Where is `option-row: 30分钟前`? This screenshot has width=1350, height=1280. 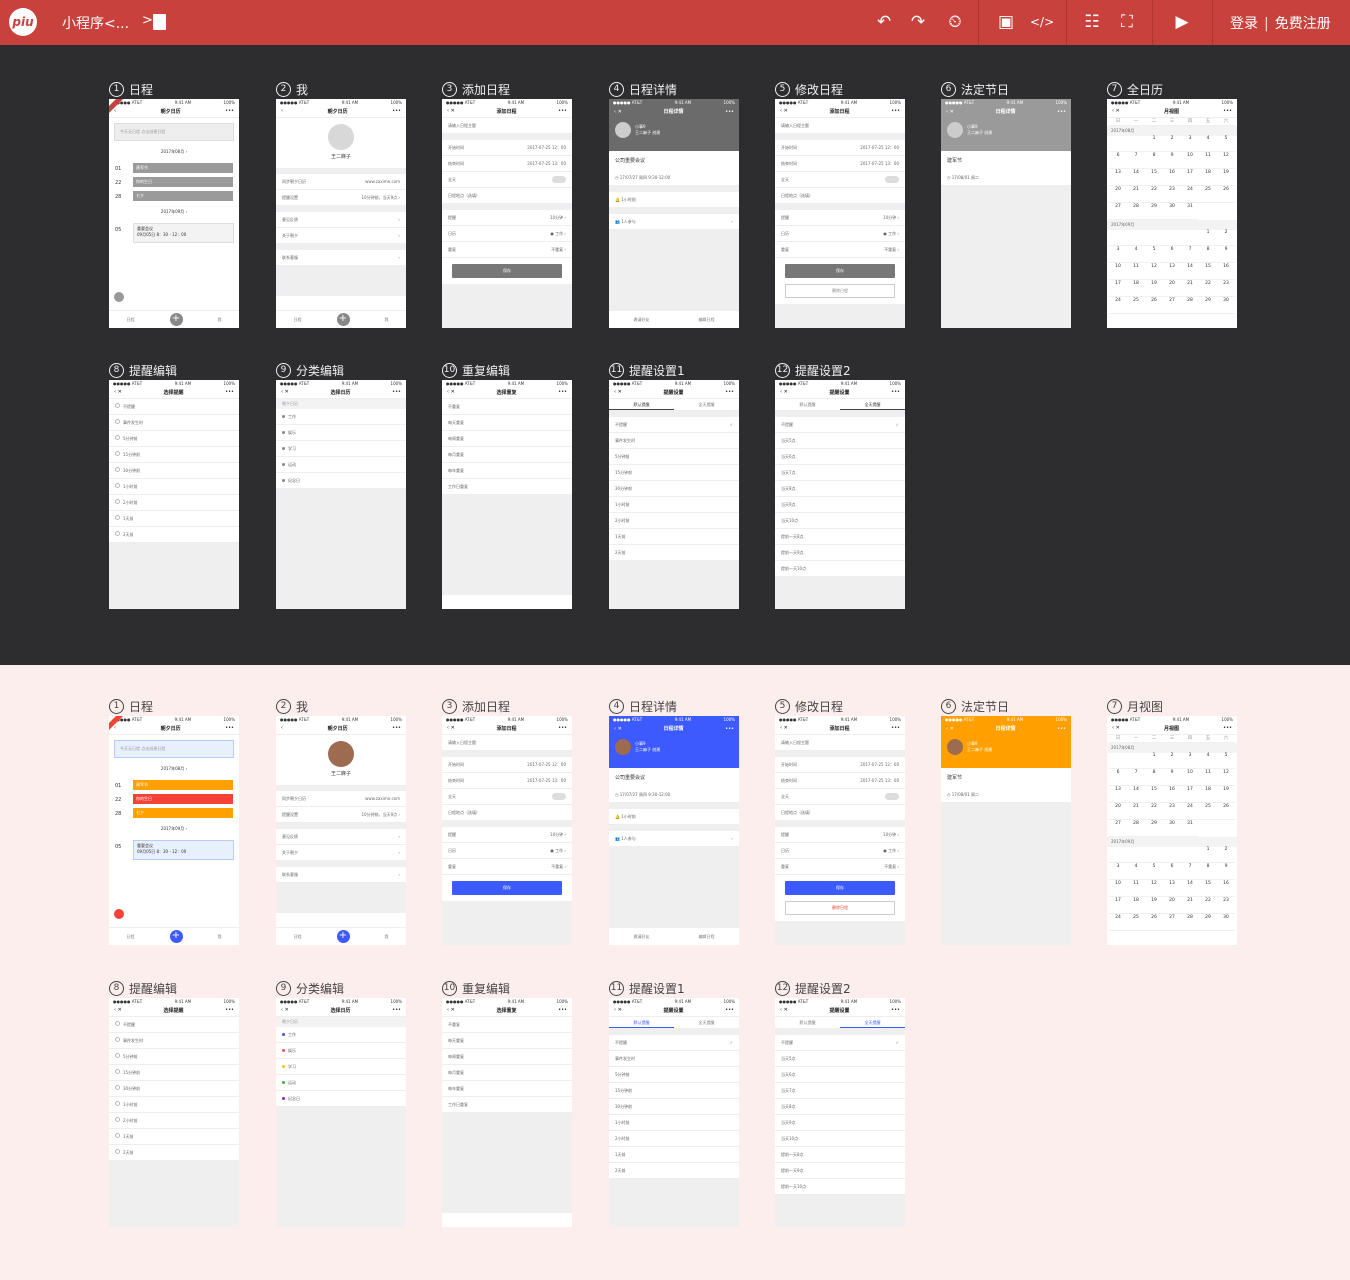 option-row: 30分钟前 is located at coordinates (174, 471).